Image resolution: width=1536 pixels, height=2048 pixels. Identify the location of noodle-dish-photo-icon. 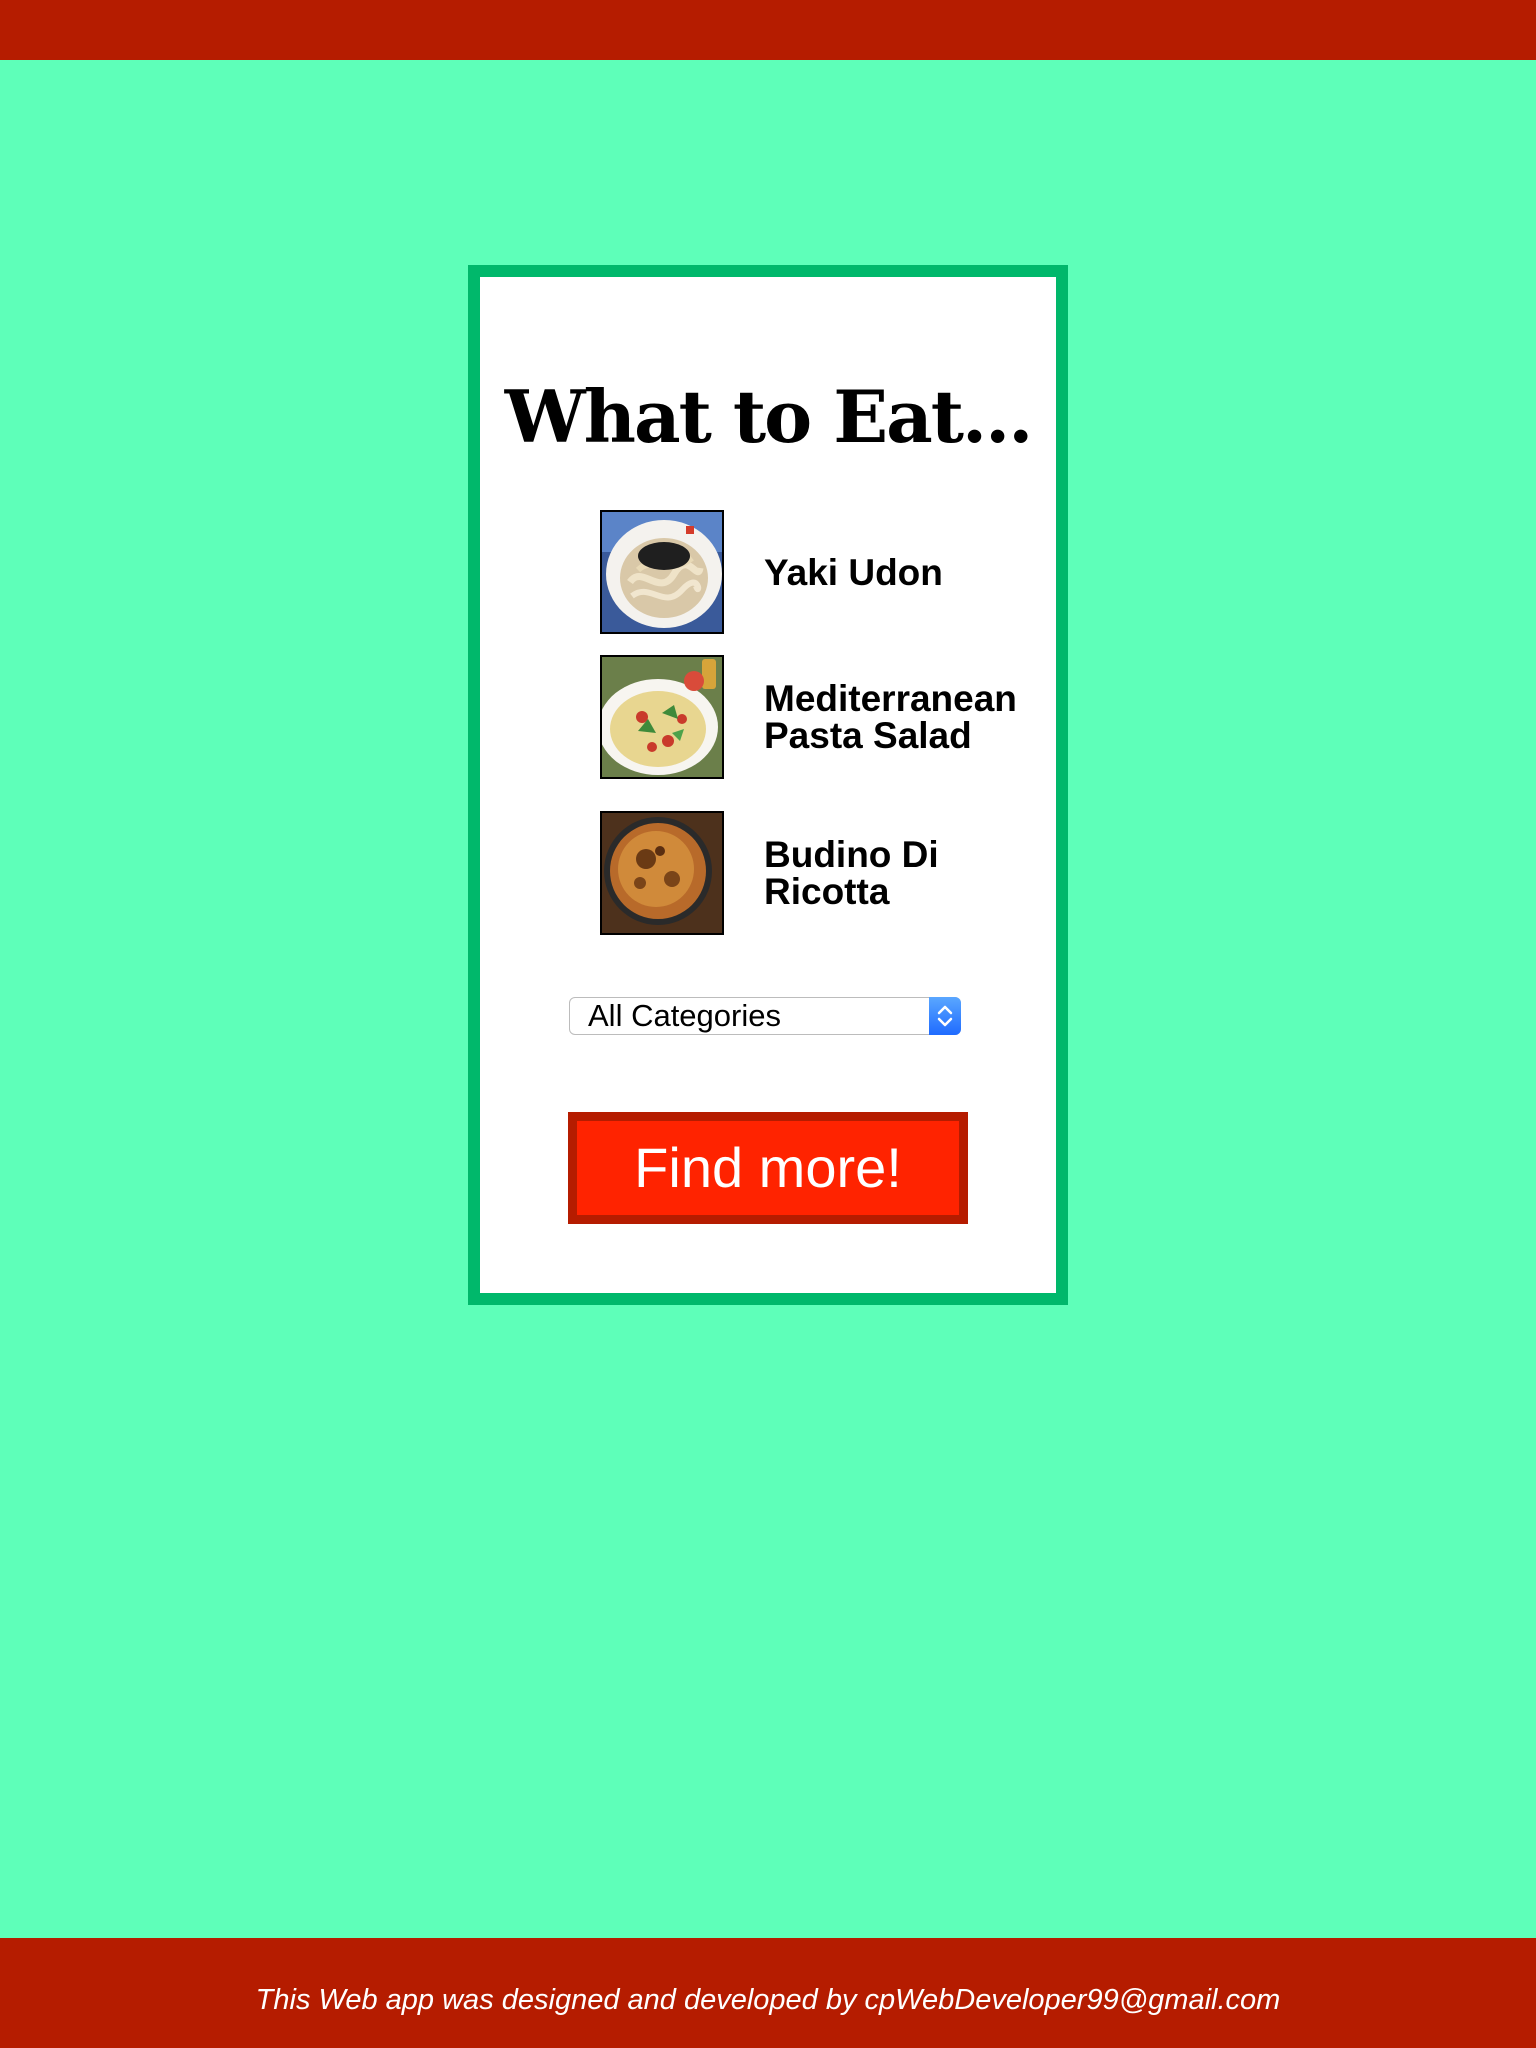
(662, 572).